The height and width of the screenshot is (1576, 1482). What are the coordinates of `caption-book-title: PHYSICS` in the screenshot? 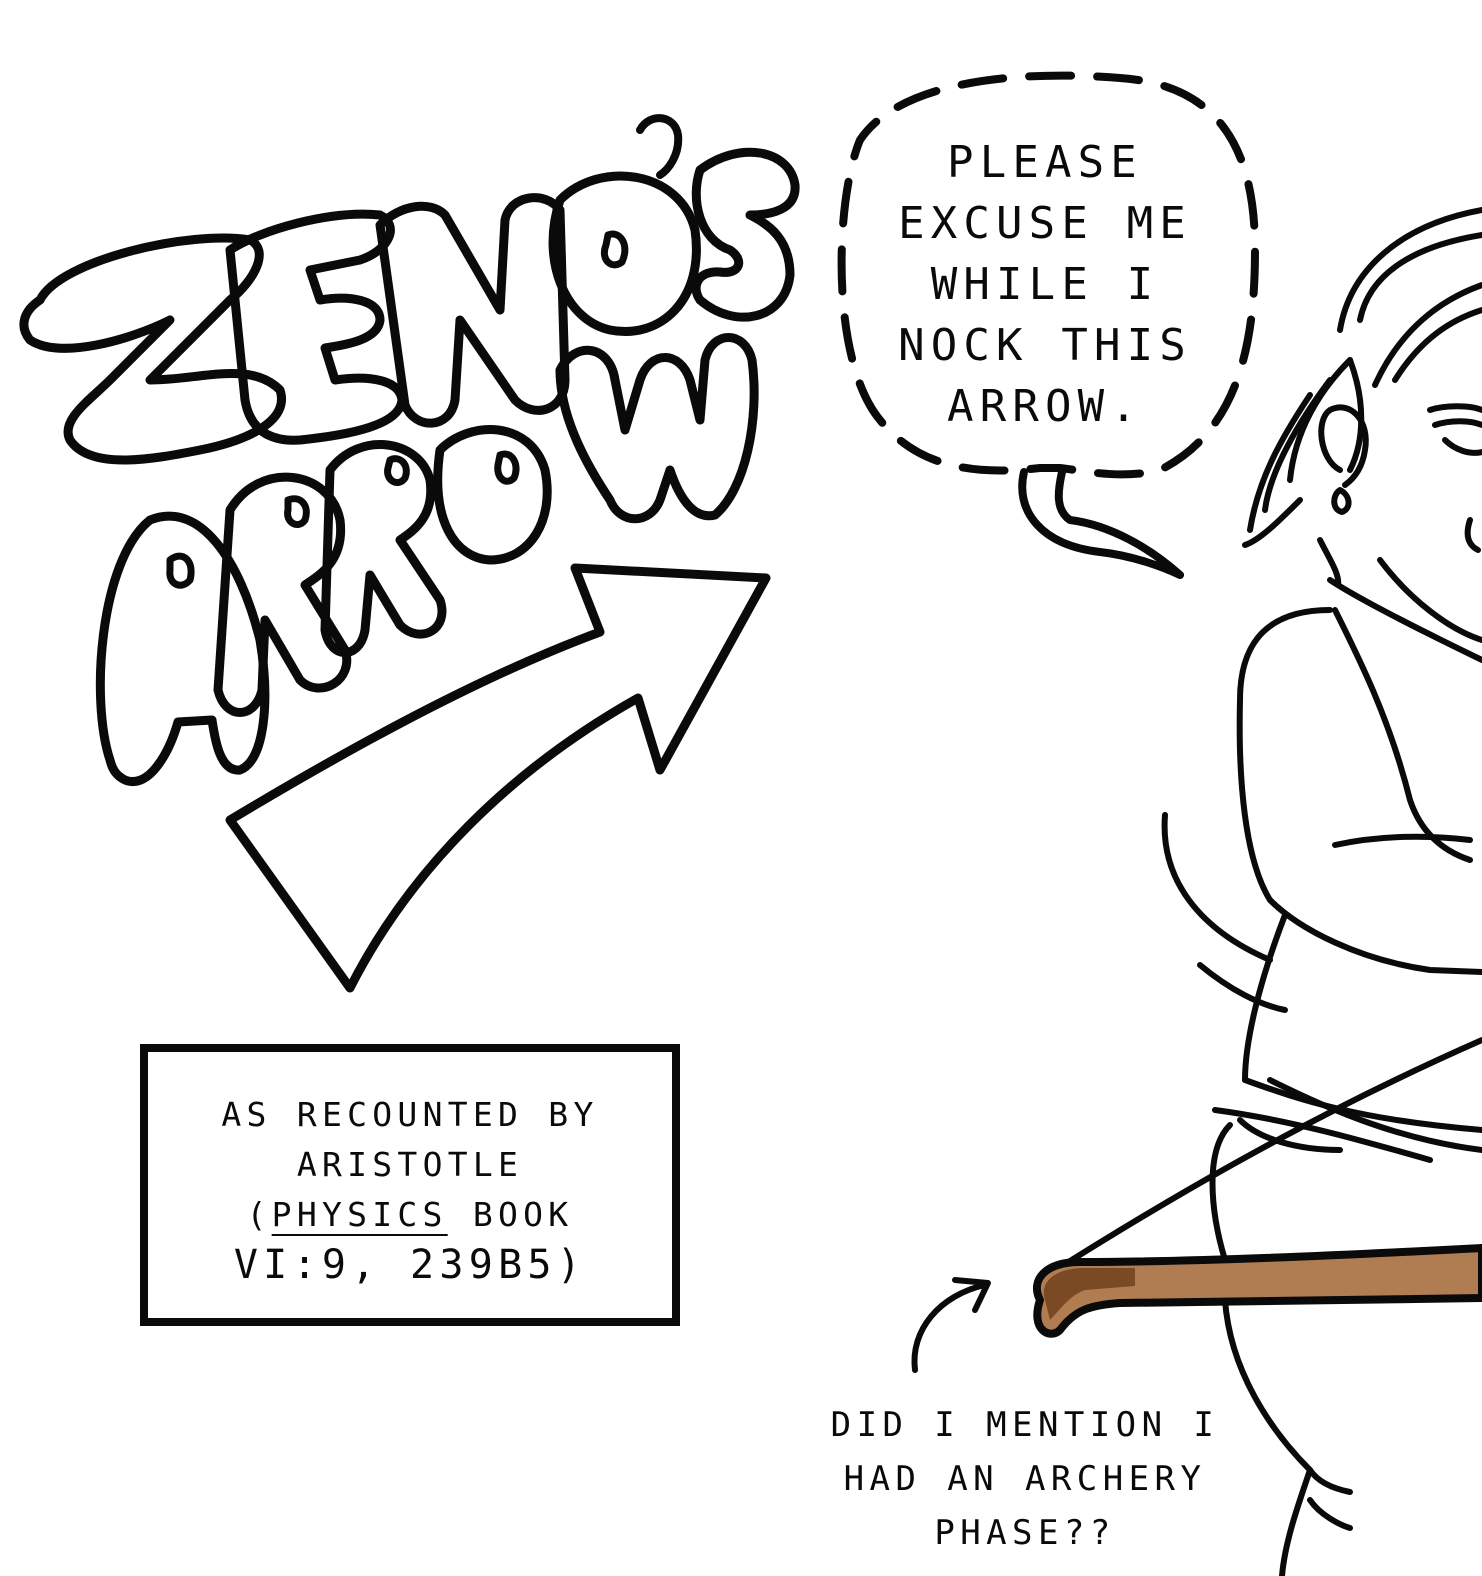 It's located at (359, 1214).